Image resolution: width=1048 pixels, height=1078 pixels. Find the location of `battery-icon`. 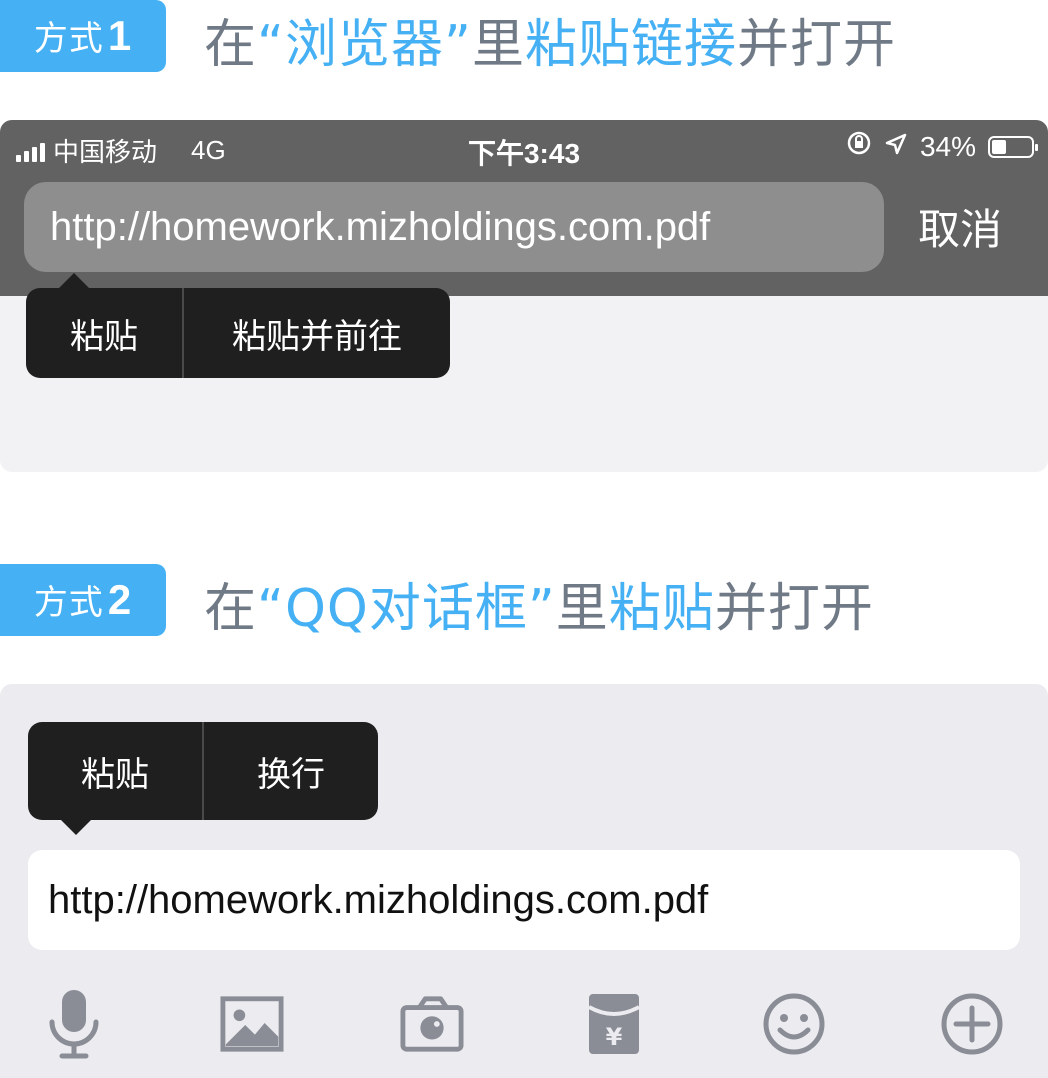

battery-icon is located at coordinates (1013, 146).